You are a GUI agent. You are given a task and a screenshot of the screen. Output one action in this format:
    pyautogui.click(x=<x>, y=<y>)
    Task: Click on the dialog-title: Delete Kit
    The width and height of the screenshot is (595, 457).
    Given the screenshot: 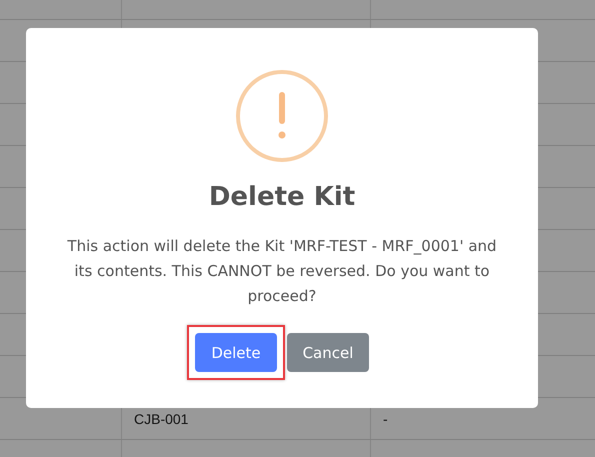 What is the action you would take?
    pyautogui.click(x=282, y=197)
    